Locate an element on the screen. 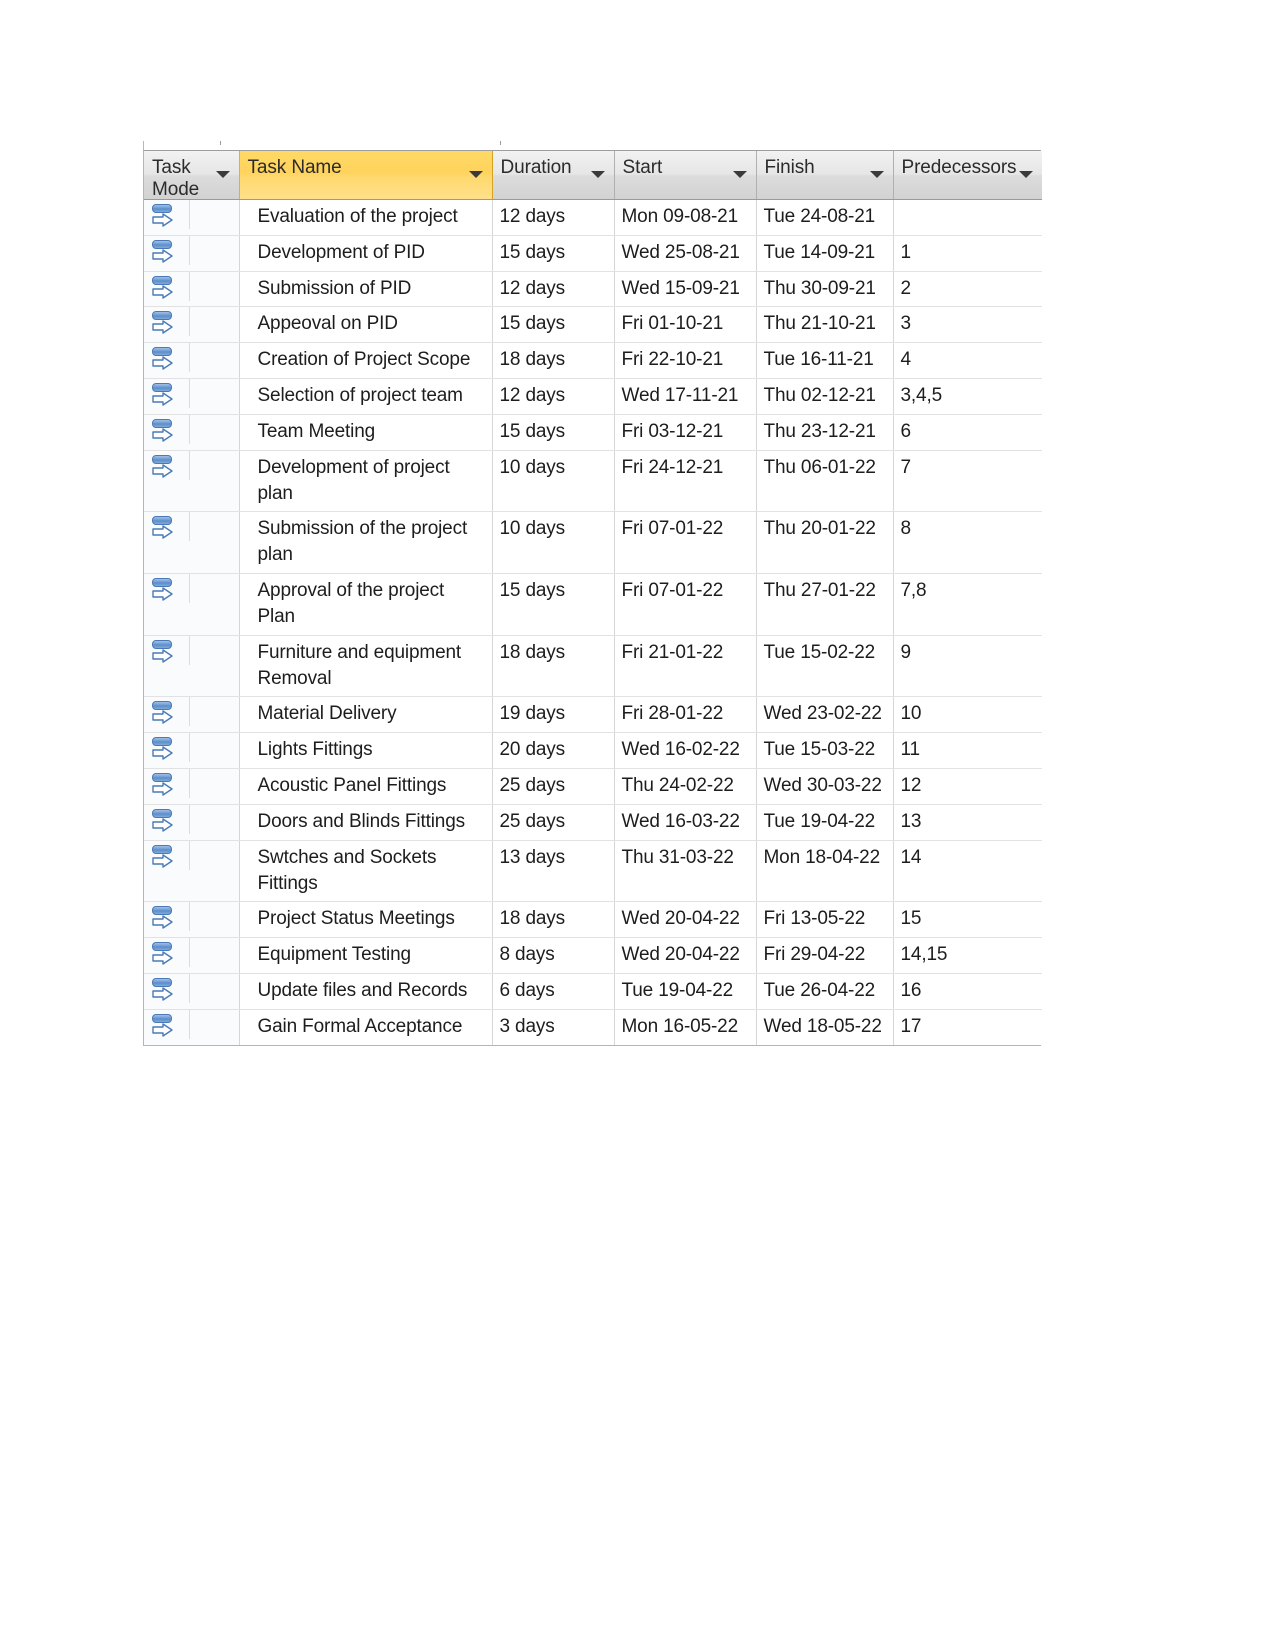  cell-start: Fri 28-01-22 is located at coordinates (685, 715).